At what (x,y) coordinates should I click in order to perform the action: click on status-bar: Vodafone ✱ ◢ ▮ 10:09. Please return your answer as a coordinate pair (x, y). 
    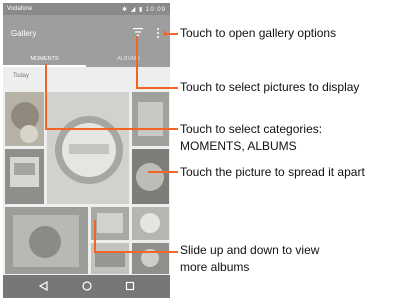
    Looking at the image, I should click on (86, 9).